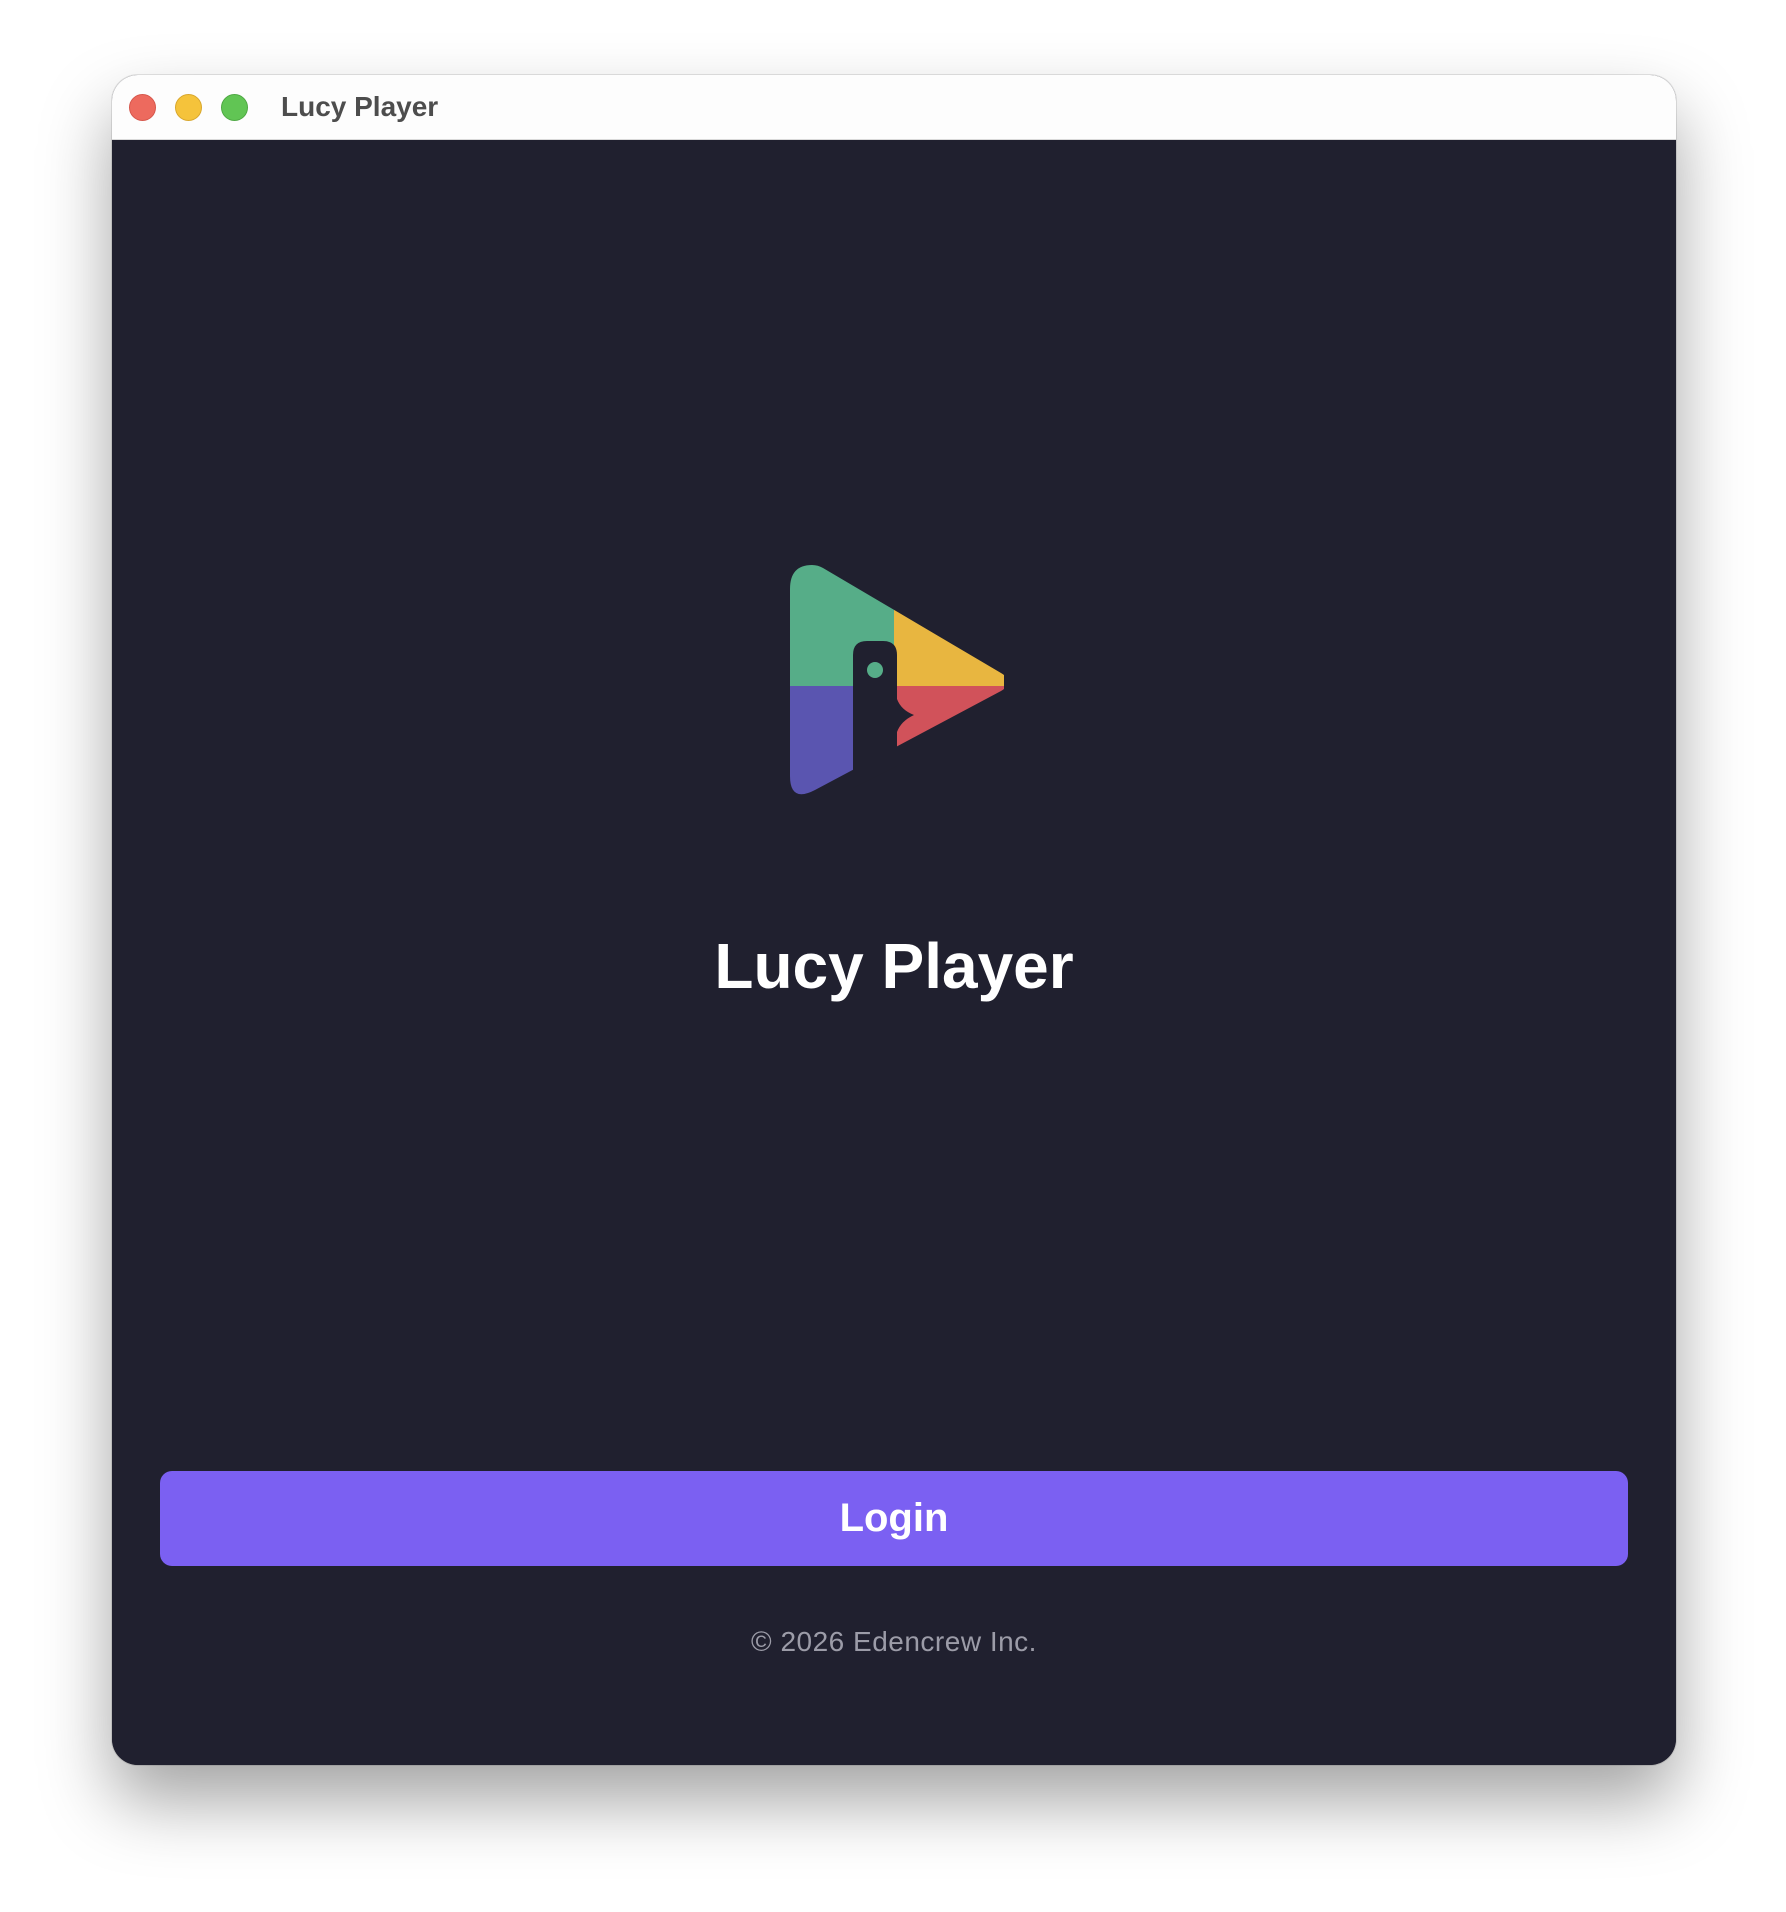  Describe the element at coordinates (234, 107) in the screenshot. I see `maximize-window-button` at that location.